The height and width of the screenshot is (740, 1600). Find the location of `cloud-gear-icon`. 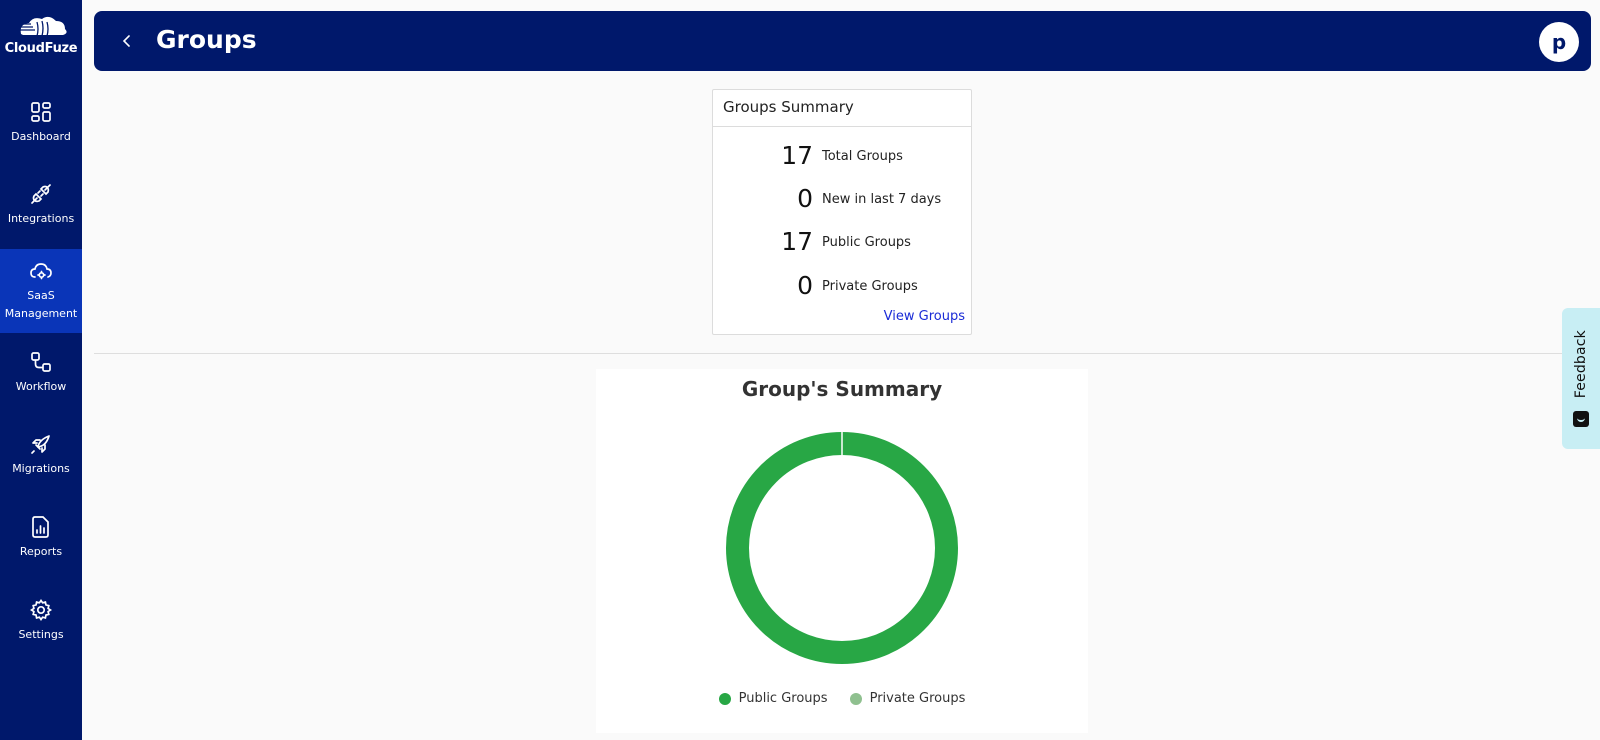

cloud-gear-icon is located at coordinates (41, 271).